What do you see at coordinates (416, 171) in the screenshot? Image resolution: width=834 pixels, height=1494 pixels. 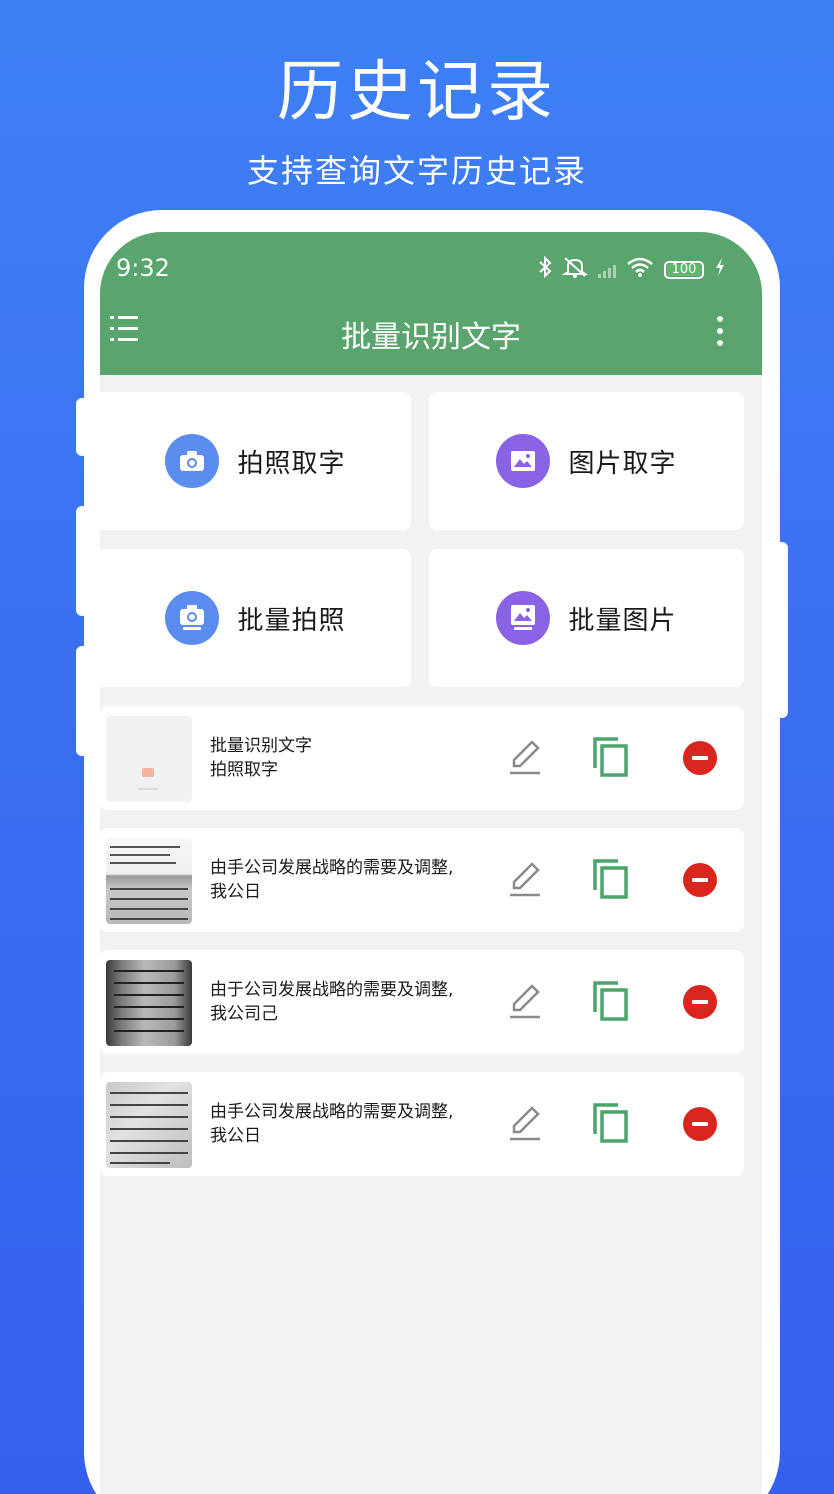 I see `promo-subtitle: 支持查询文字历史记录` at bounding box center [416, 171].